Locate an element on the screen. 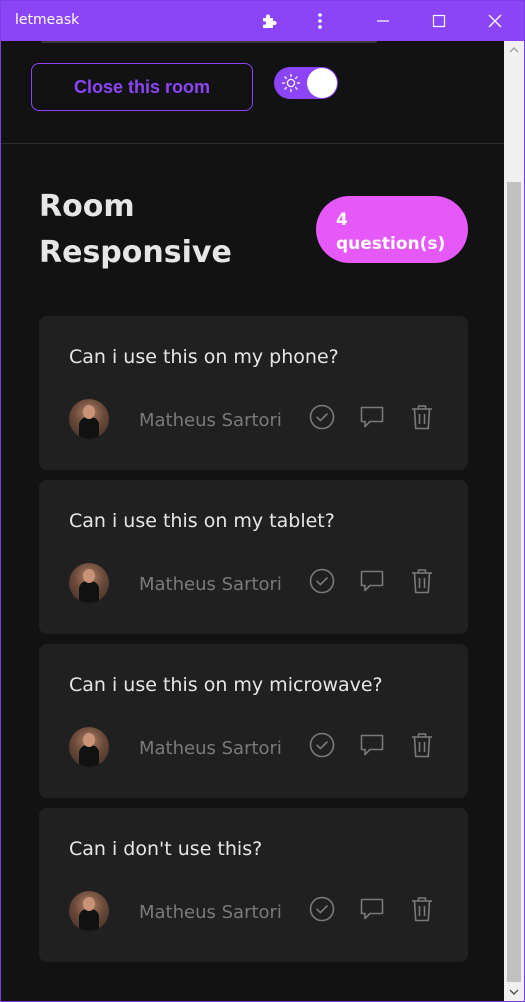 The height and width of the screenshot is (1002, 525). question-text: Can i use this on my tablet? is located at coordinates (202, 521).